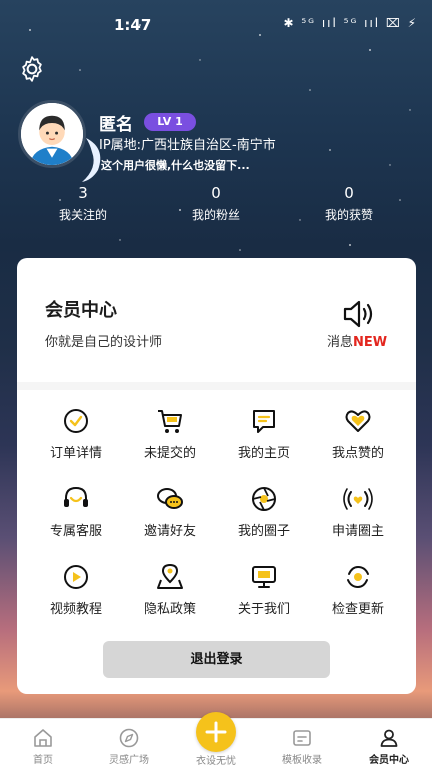 The height and width of the screenshot is (768, 432). Describe the element at coordinates (104, 342) in the screenshot. I see `member-subtitle: 你就是自己的设计师` at that location.